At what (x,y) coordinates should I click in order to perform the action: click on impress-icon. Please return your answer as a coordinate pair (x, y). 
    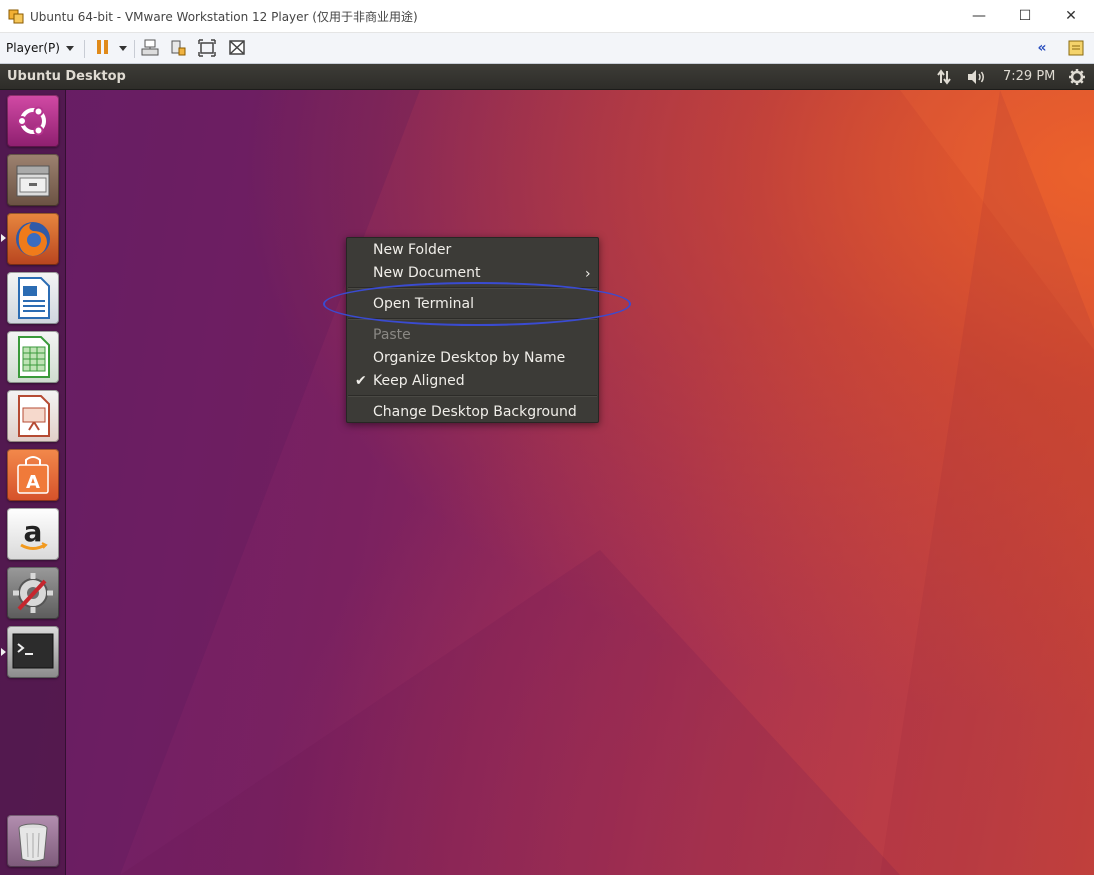
    Looking at the image, I should click on (34, 416).